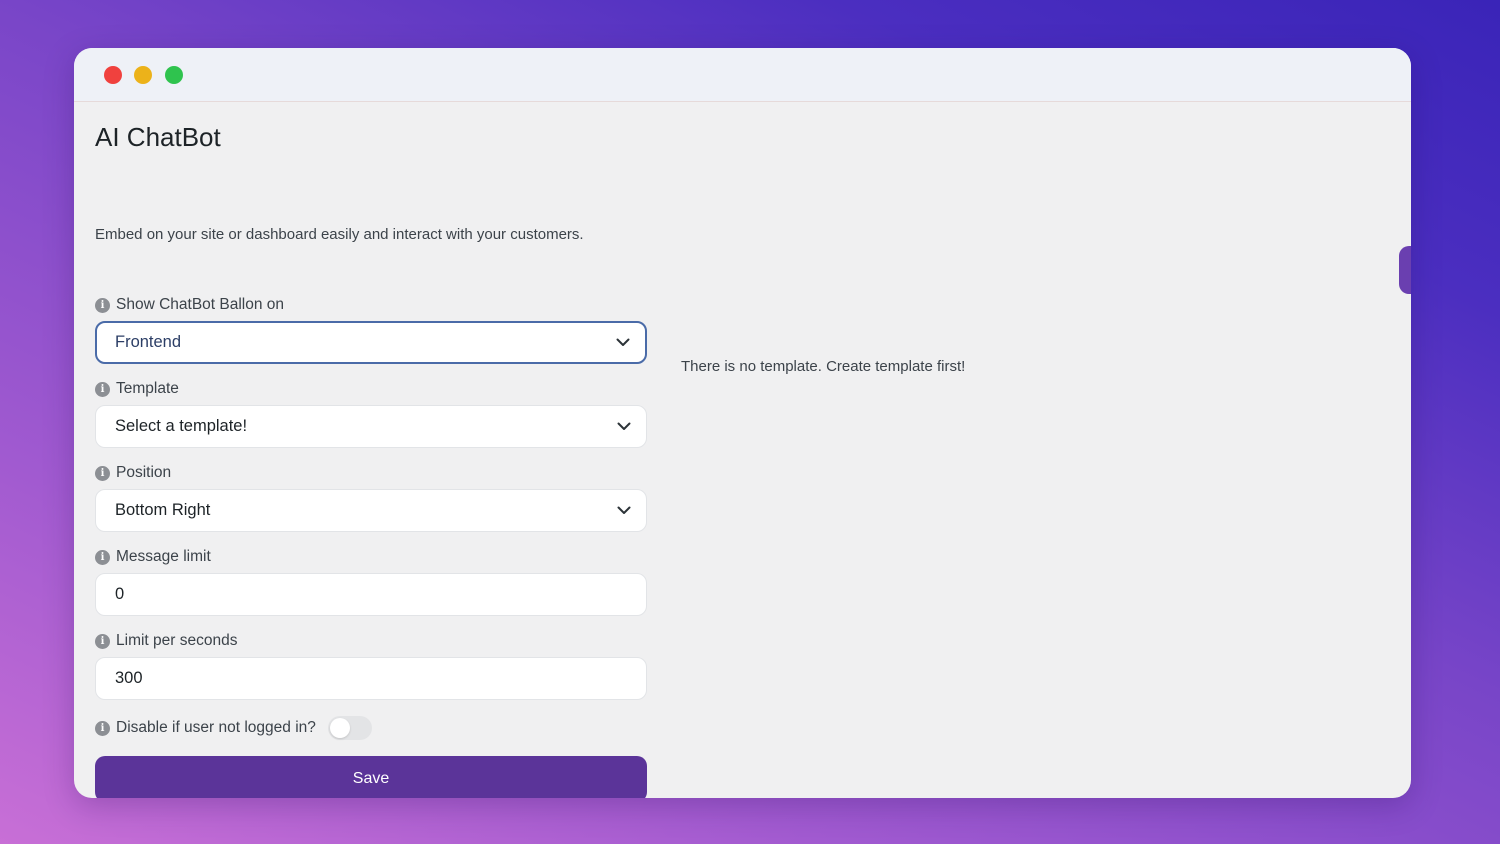 This screenshot has width=1500, height=844. What do you see at coordinates (144, 472) in the screenshot?
I see `position-label: Position` at bounding box center [144, 472].